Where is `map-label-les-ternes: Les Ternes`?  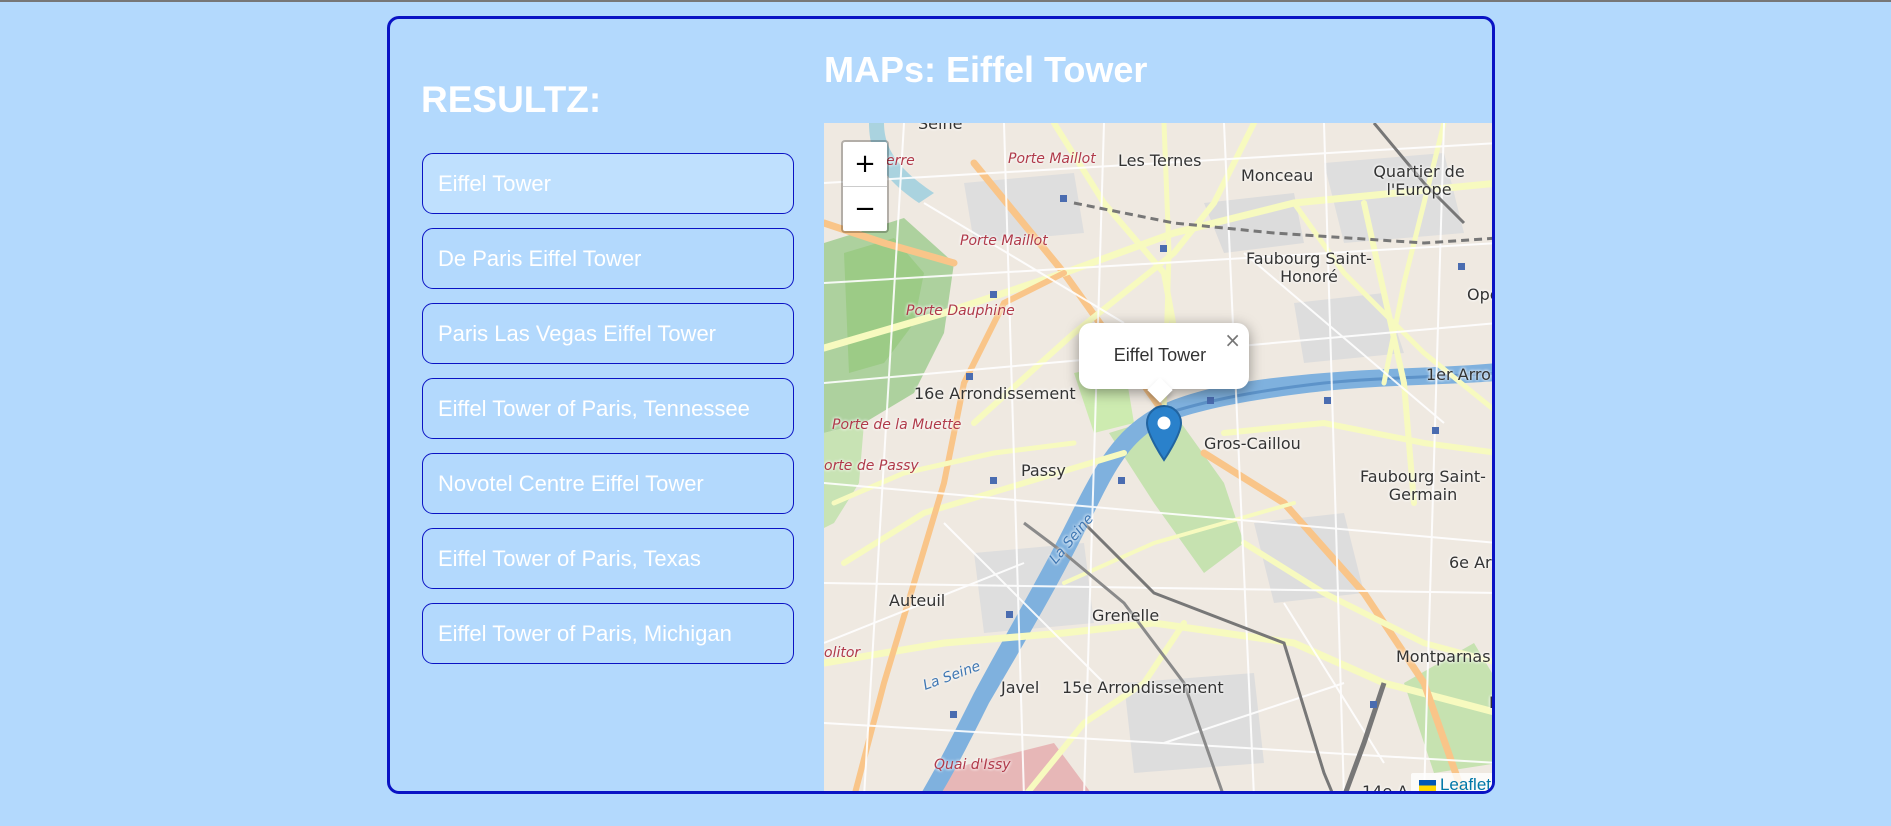 map-label-les-ternes: Les Ternes is located at coordinates (1160, 160).